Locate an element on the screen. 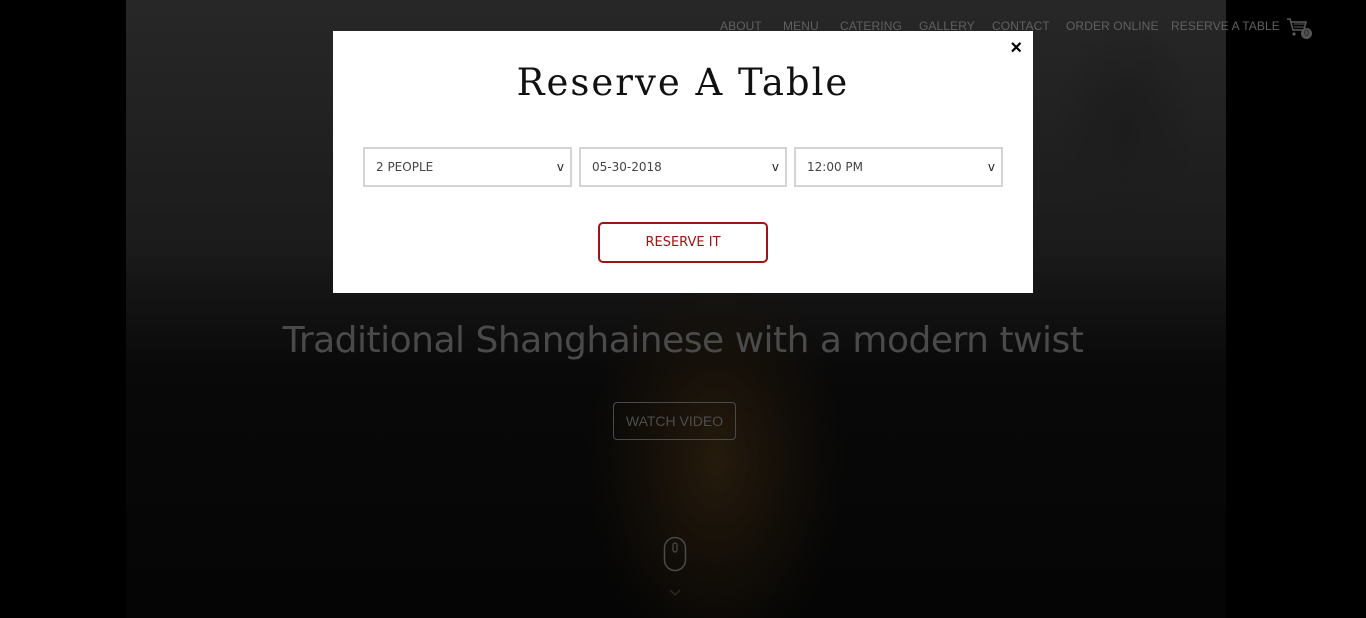 This screenshot has width=1366, height=618. date-select: 05-30-2018 v is located at coordinates (683, 167).